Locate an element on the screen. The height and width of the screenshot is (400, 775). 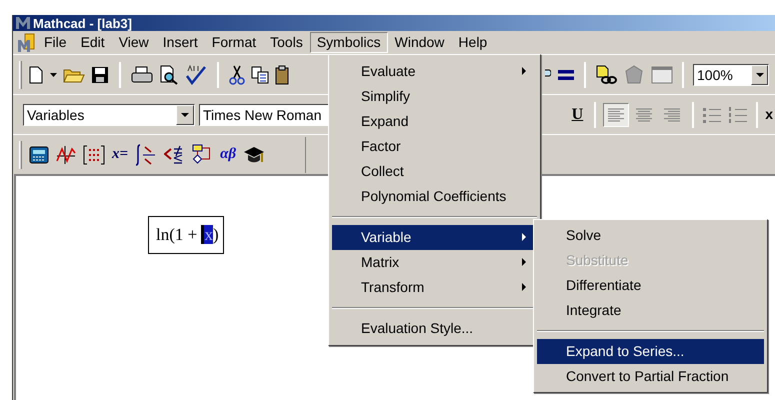
clipboard-icon is located at coordinates (282, 74).